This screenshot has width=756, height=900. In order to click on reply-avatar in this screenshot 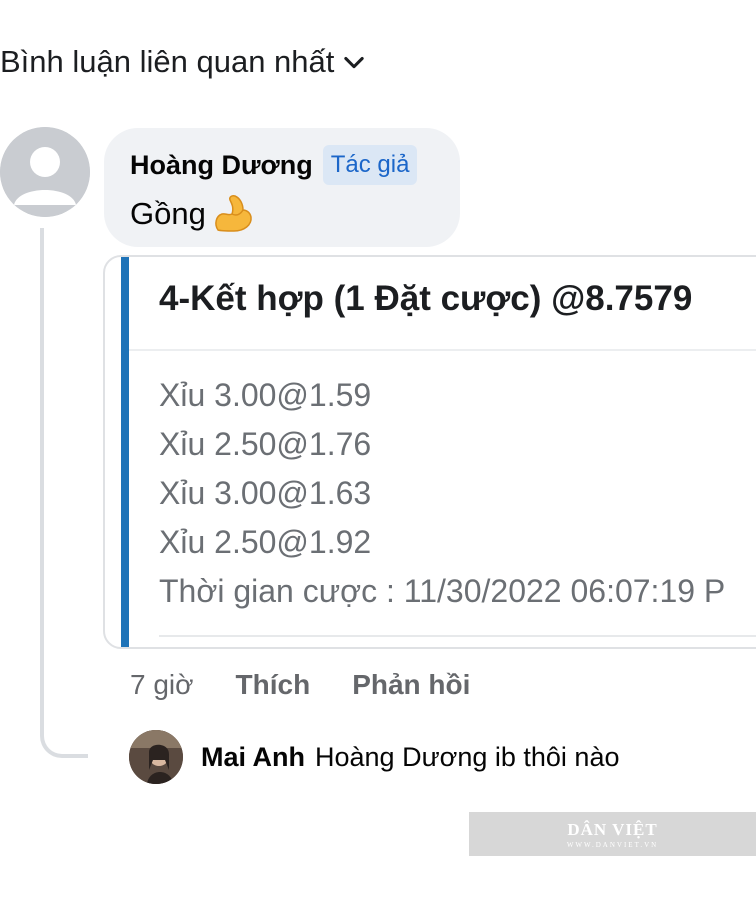, I will do `click(156, 757)`.